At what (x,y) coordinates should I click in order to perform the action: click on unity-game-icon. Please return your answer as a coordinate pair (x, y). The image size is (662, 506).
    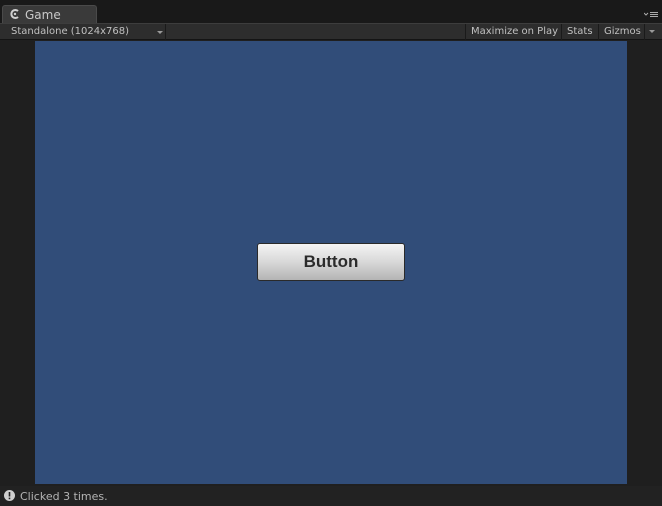
    Looking at the image, I should click on (14, 14).